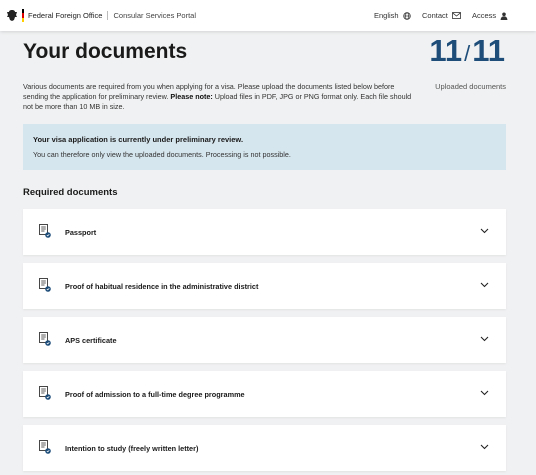  What do you see at coordinates (406, 15) in the screenshot?
I see `globe-icon` at bounding box center [406, 15].